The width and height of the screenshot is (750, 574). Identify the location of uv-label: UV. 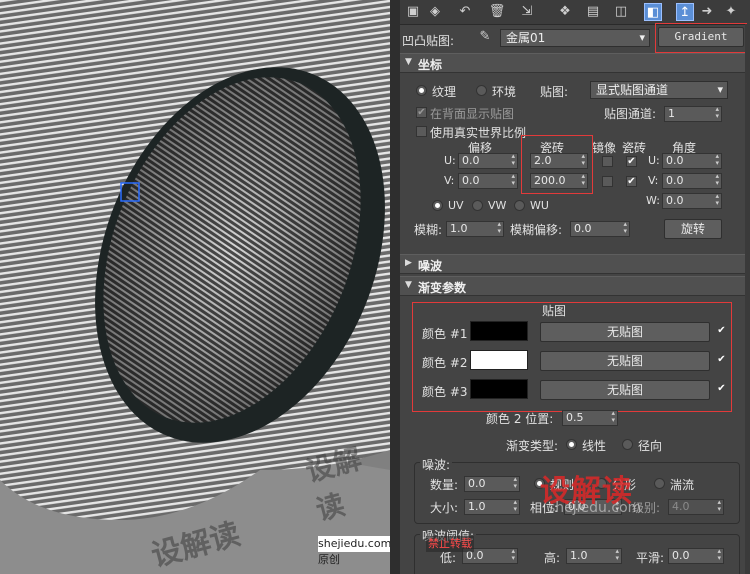
(456, 205).